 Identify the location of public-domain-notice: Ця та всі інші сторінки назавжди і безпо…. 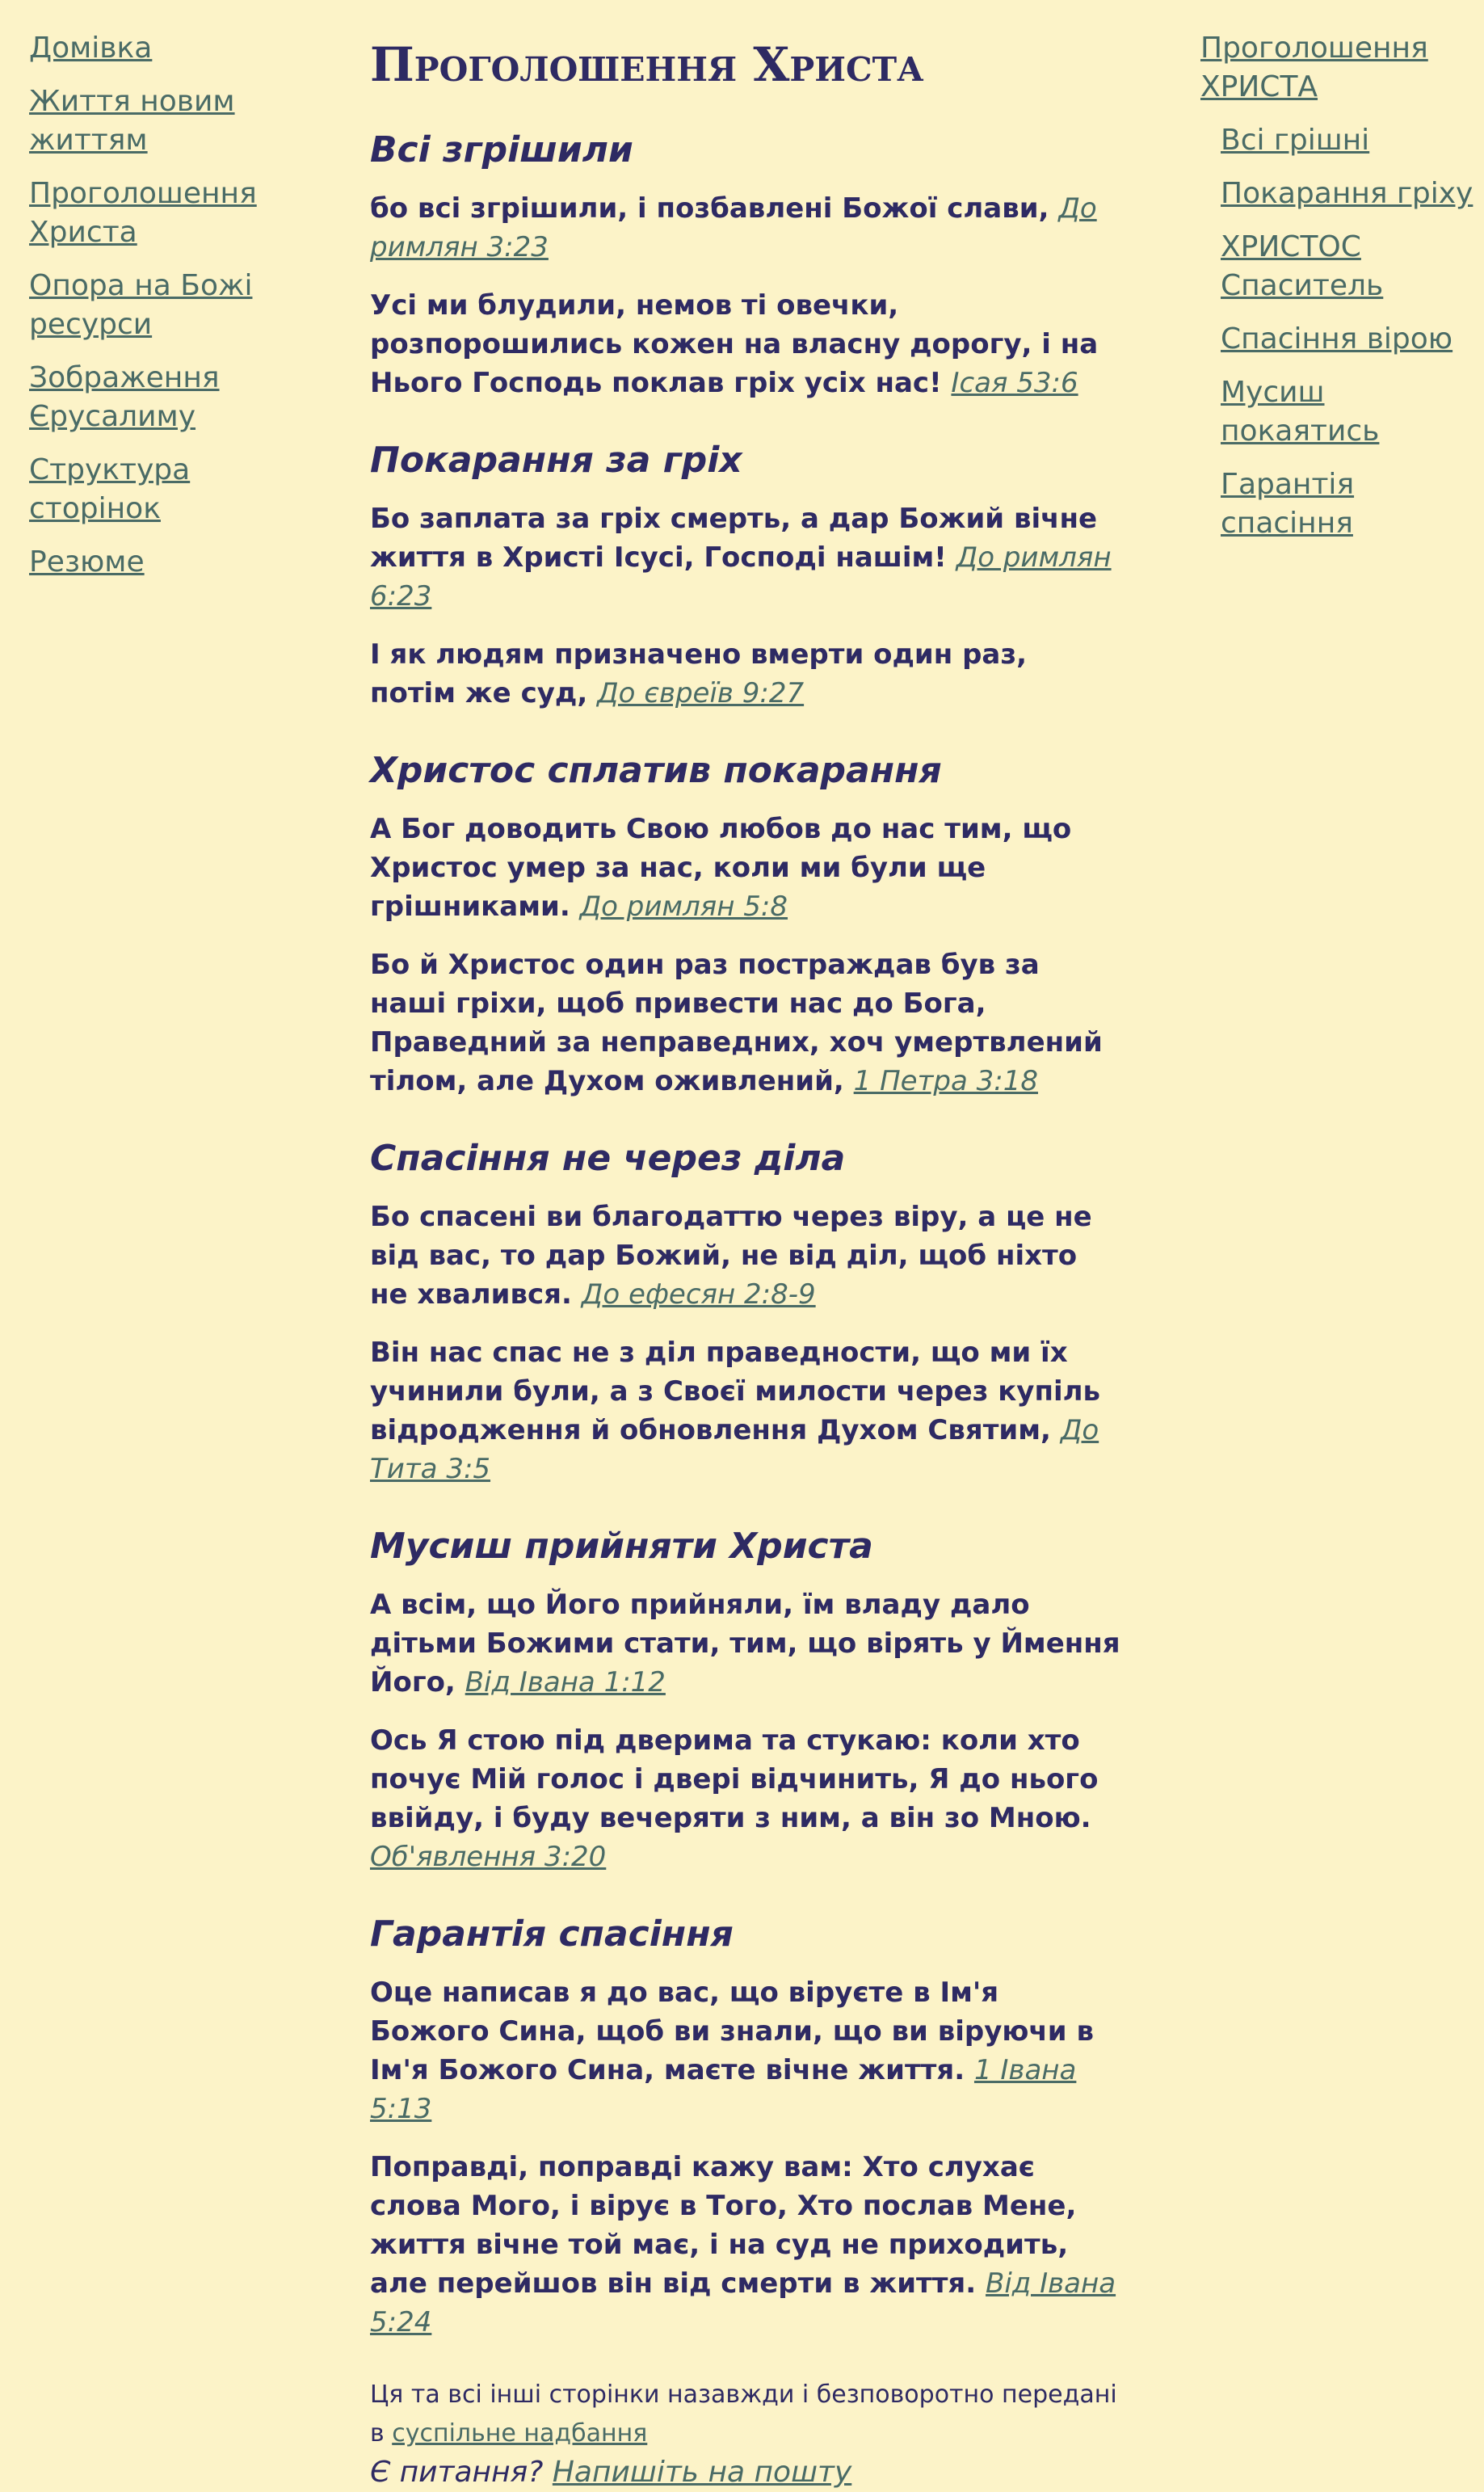
(745, 2414).